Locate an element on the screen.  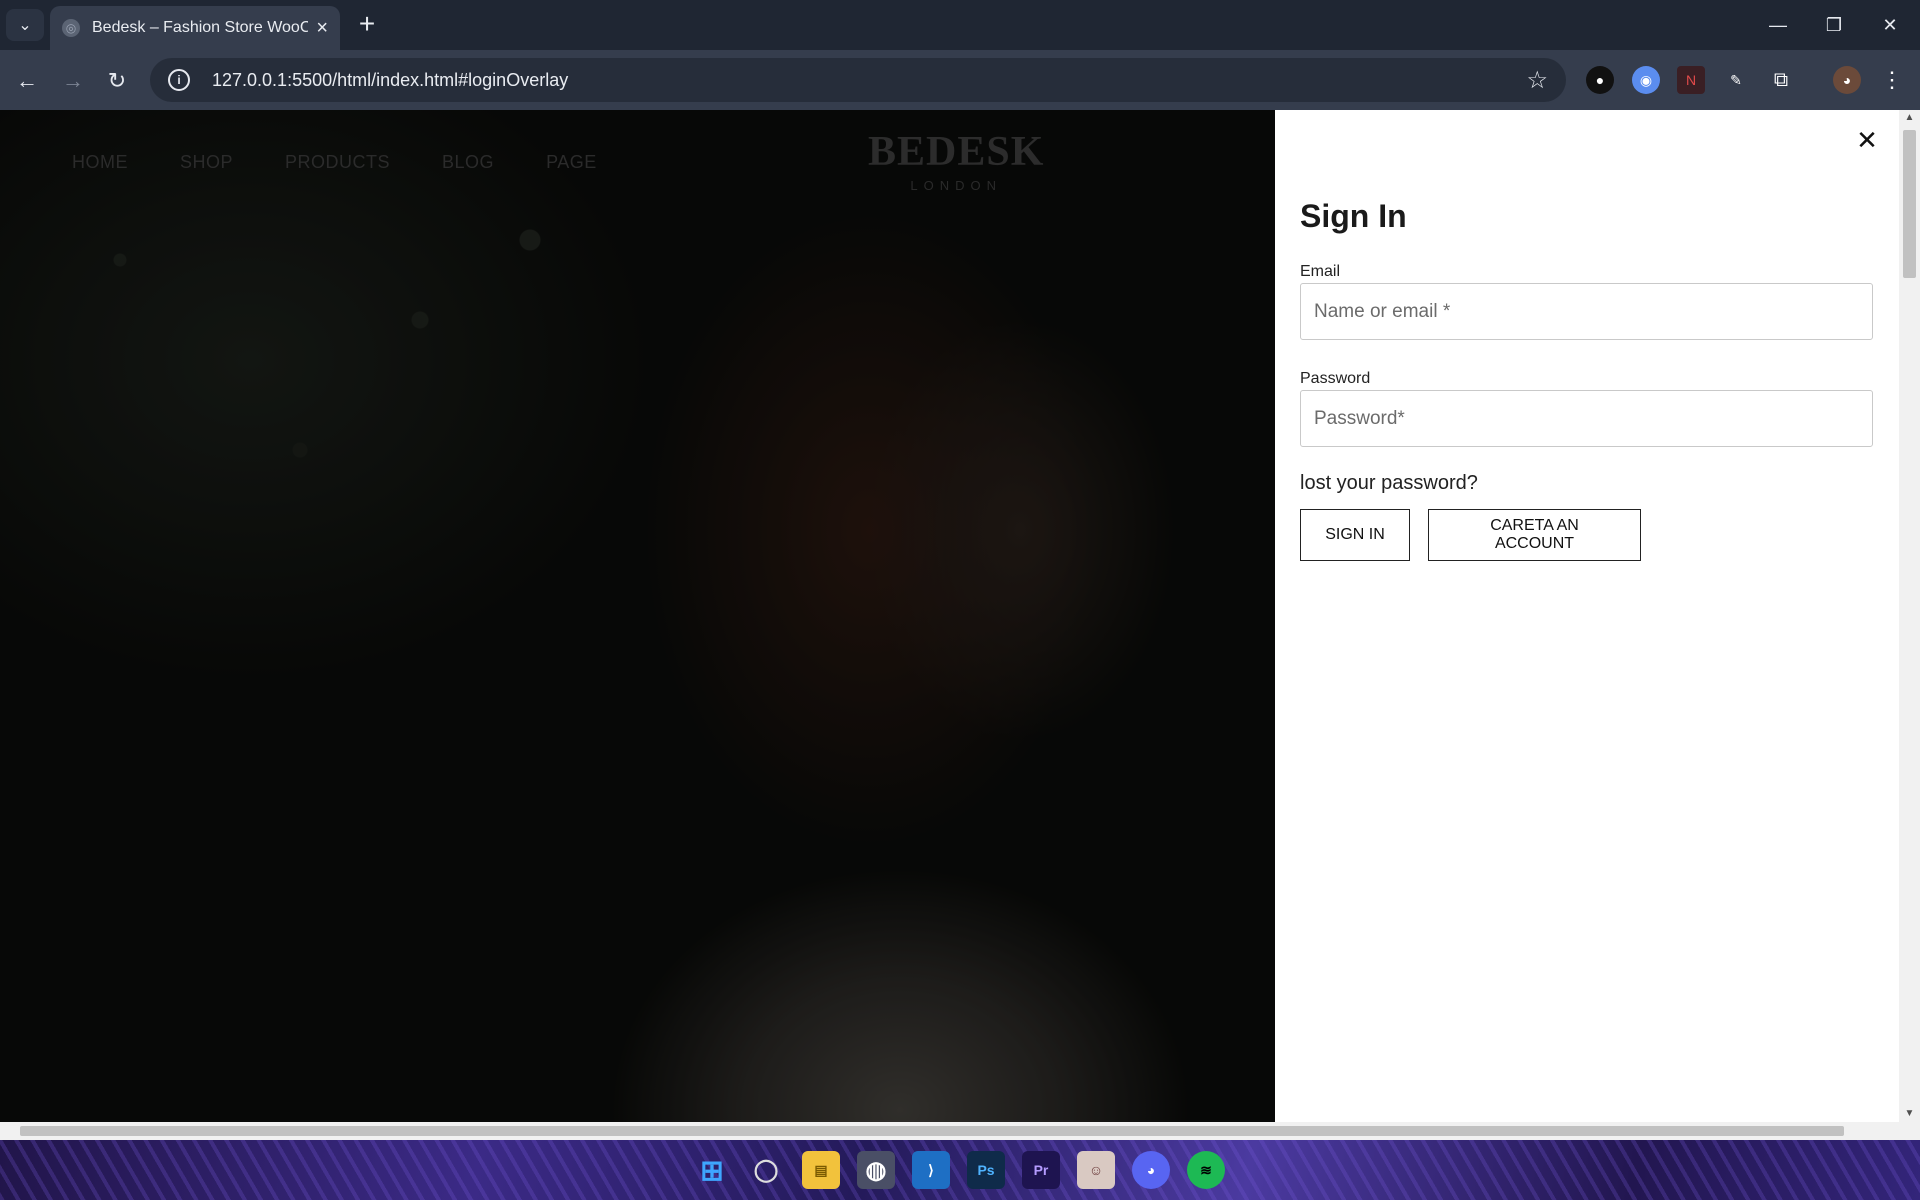
profile-avatar: ◕ is located at coordinates (1847, 80).